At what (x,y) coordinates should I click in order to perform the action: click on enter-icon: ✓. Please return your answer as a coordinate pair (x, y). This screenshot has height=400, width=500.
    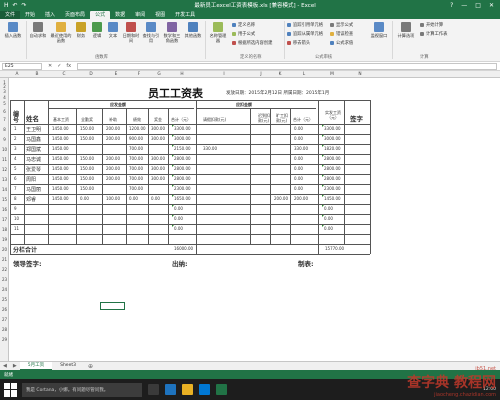
    Looking at the image, I should click on (59, 66).